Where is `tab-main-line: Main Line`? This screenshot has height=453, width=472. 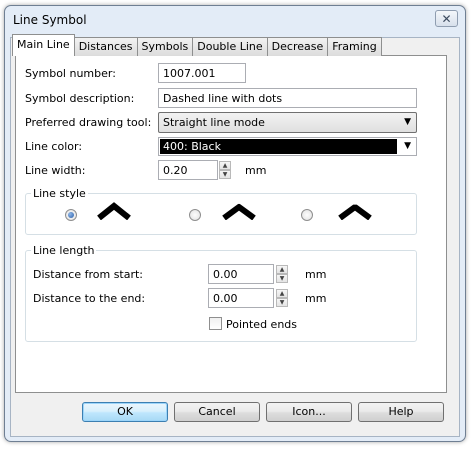
tab-main-line: Main Line is located at coordinates (43, 45).